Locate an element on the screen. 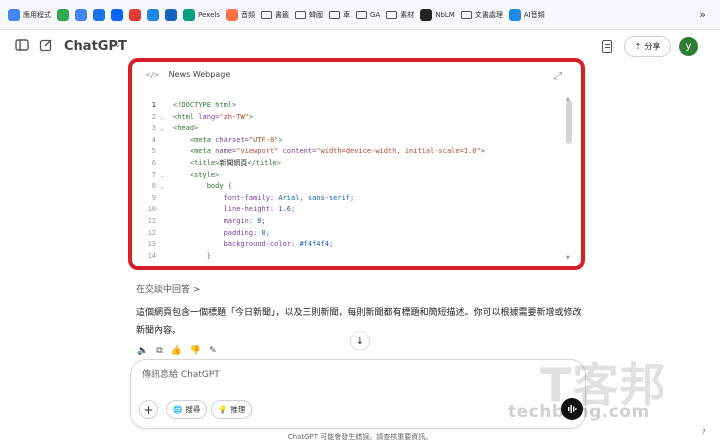 The height and width of the screenshot is (447, 720). bookmark-label: NbLM is located at coordinates (445, 14).